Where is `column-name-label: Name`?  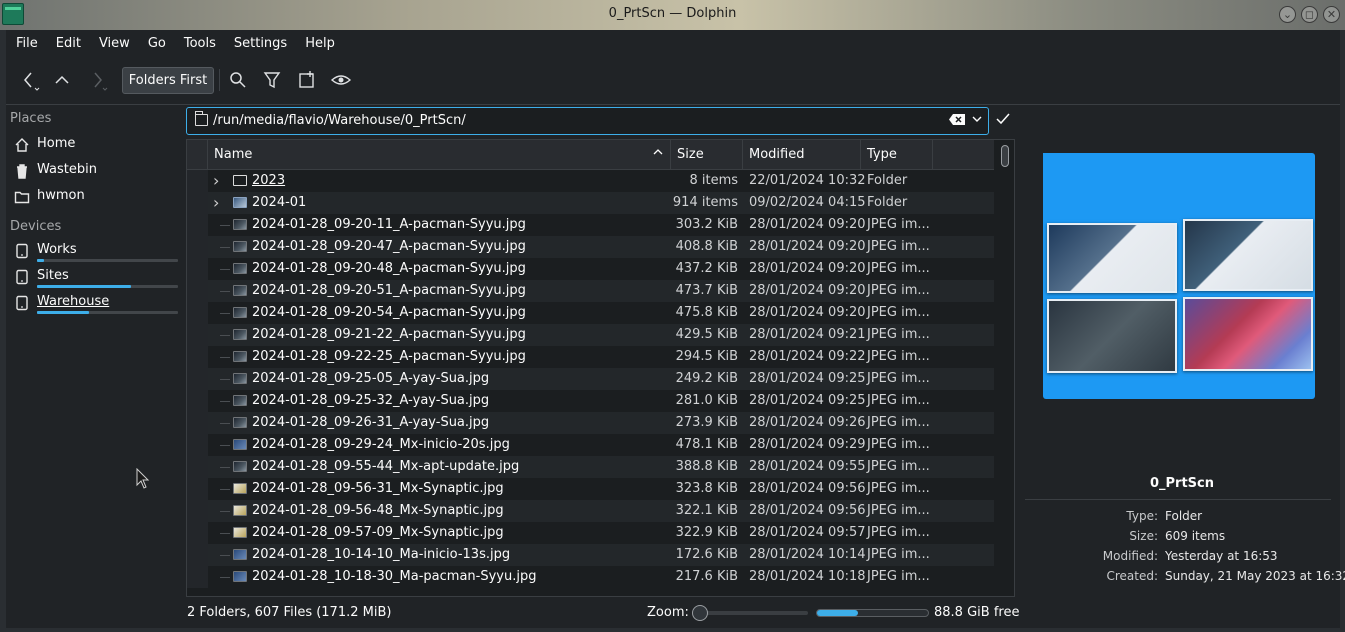 column-name-label: Name is located at coordinates (233, 154).